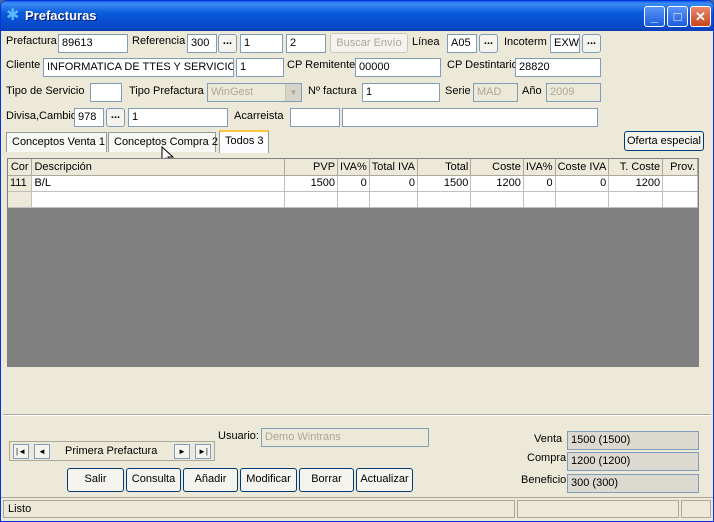 The image size is (714, 522). Describe the element at coordinates (315, 117) in the screenshot. I see `acarreista-code-field` at that location.